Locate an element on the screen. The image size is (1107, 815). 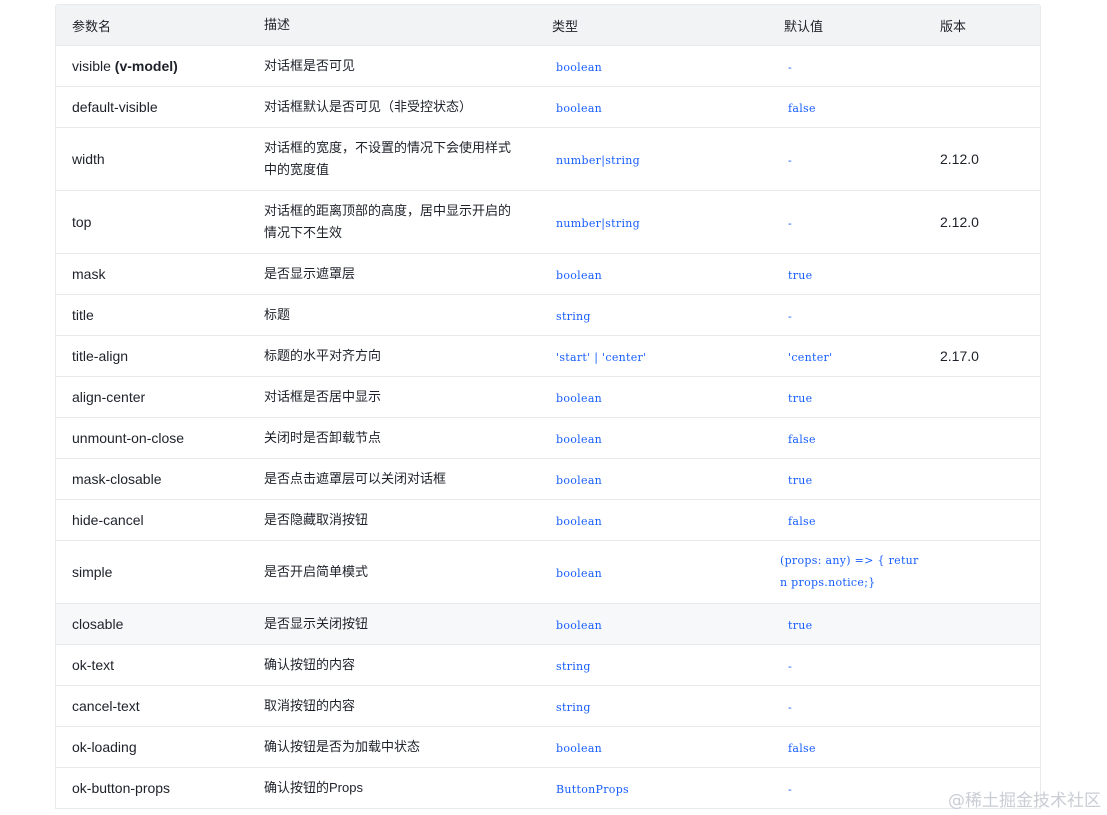
table-row: ok-button-props 确认按钮的Props ButtonProps - is located at coordinates (548, 788).